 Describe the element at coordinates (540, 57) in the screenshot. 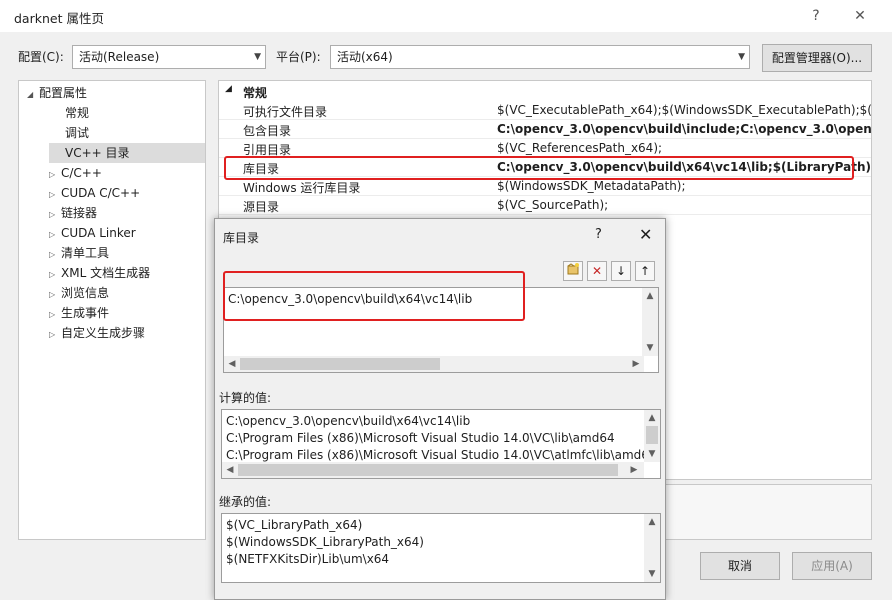

I see `platform-select: 活动(x64) ▼` at that location.